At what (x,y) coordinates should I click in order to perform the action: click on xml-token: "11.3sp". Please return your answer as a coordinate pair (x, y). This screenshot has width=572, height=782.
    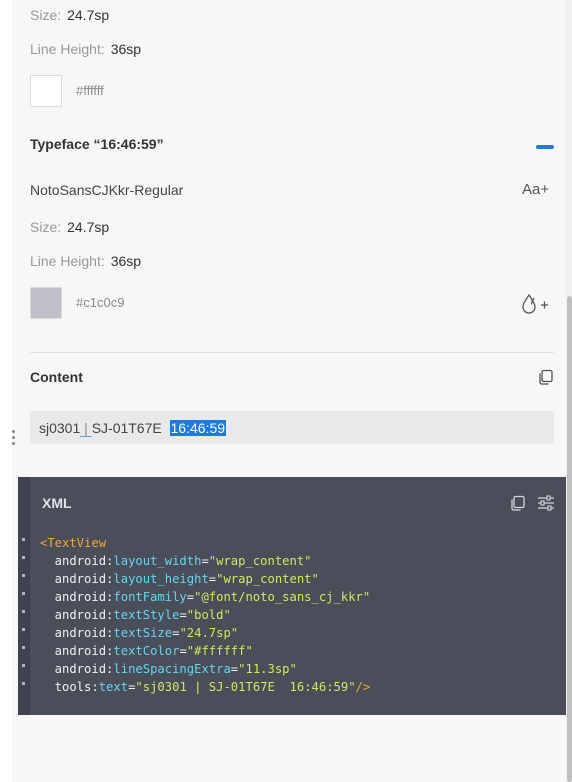
    Looking at the image, I should click on (267, 669).